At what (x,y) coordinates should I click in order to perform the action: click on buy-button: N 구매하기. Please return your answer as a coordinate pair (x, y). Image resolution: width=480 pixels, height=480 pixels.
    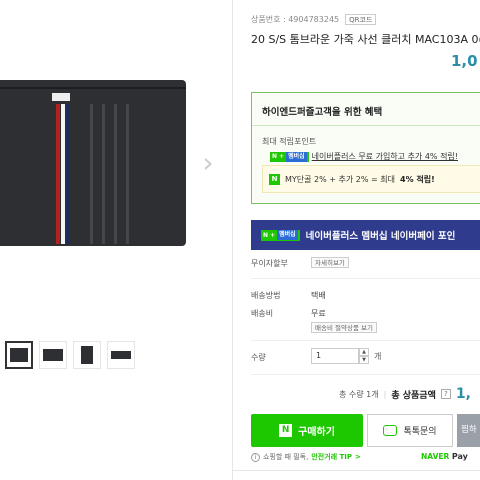
    Looking at the image, I should click on (307, 430).